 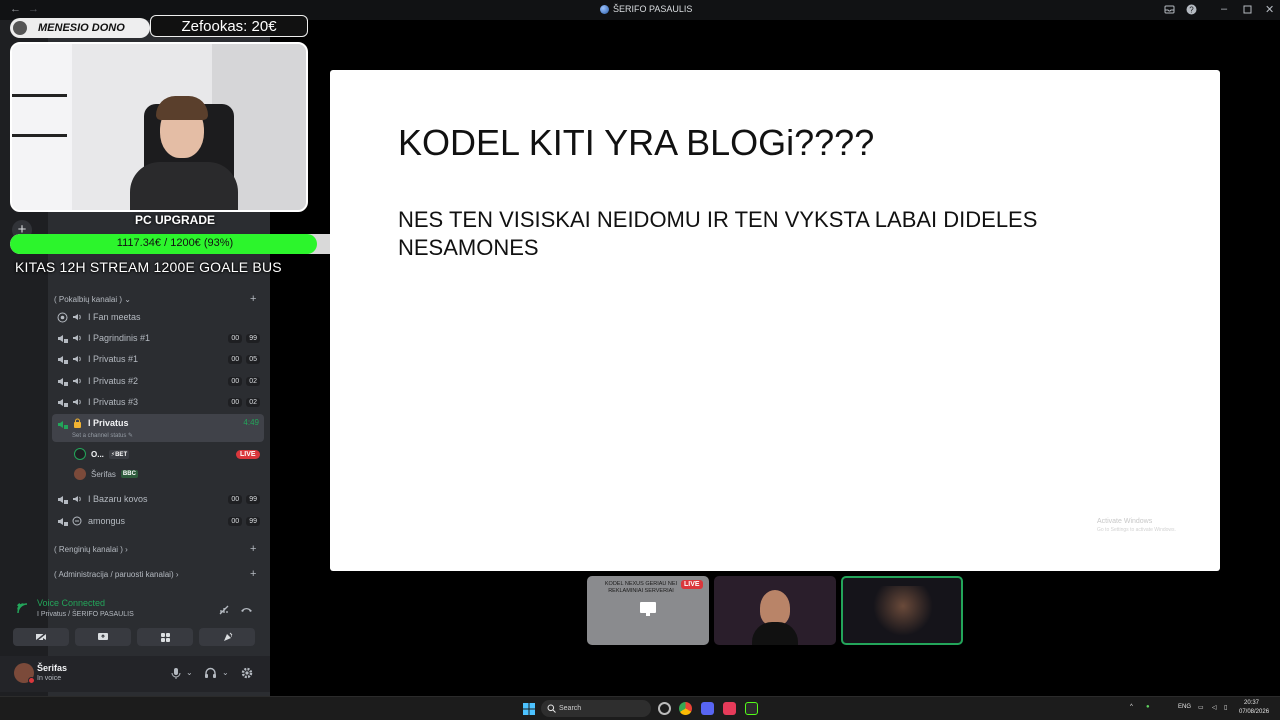 What do you see at coordinates (114, 317) in the screenshot?
I see `channel-name: I Fan meetas` at bounding box center [114, 317].